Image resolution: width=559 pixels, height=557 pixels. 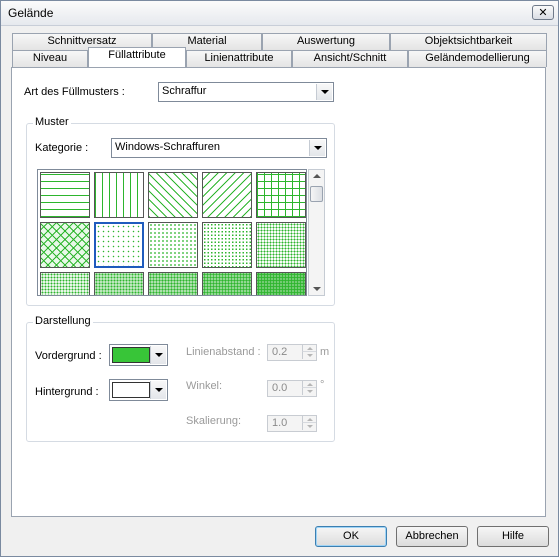 What do you see at coordinates (322, 385) in the screenshot?
I see `angle-unit: °` at bounding box center [322, 385].